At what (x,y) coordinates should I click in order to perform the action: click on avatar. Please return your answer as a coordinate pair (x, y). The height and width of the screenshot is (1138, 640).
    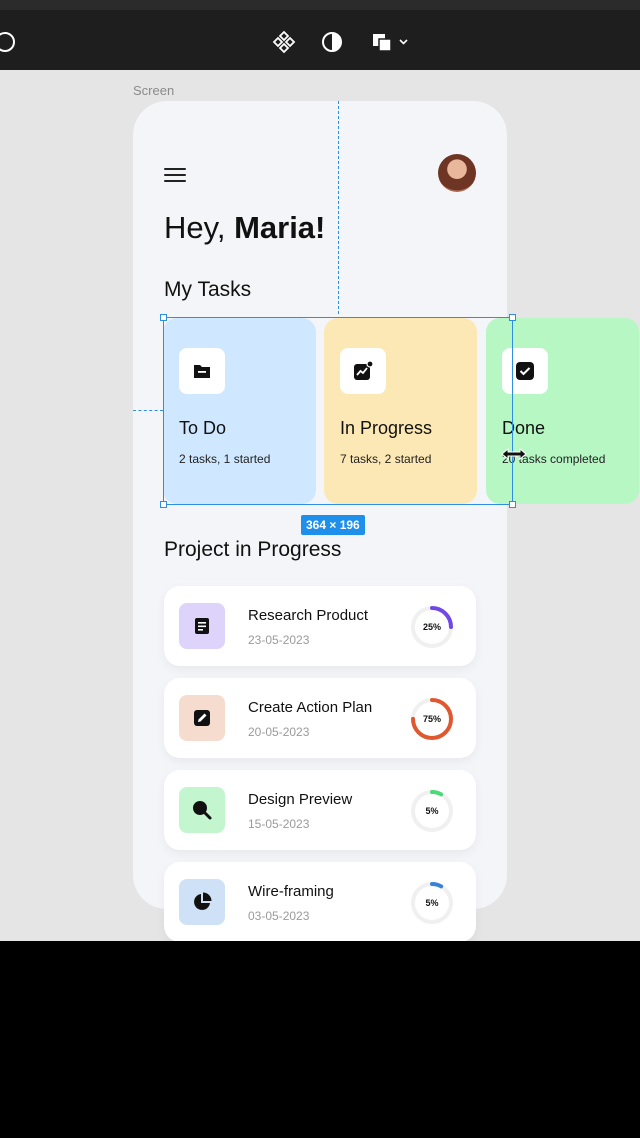
    Looking at the image, I should click on (457, 173).